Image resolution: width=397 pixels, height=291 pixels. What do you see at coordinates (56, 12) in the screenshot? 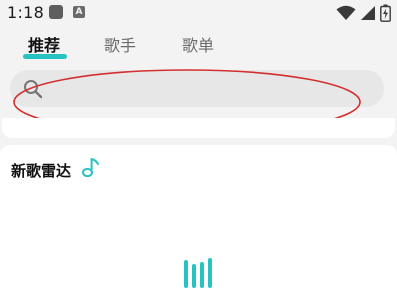
I see `message-icon` at bounding box center [56, 12].